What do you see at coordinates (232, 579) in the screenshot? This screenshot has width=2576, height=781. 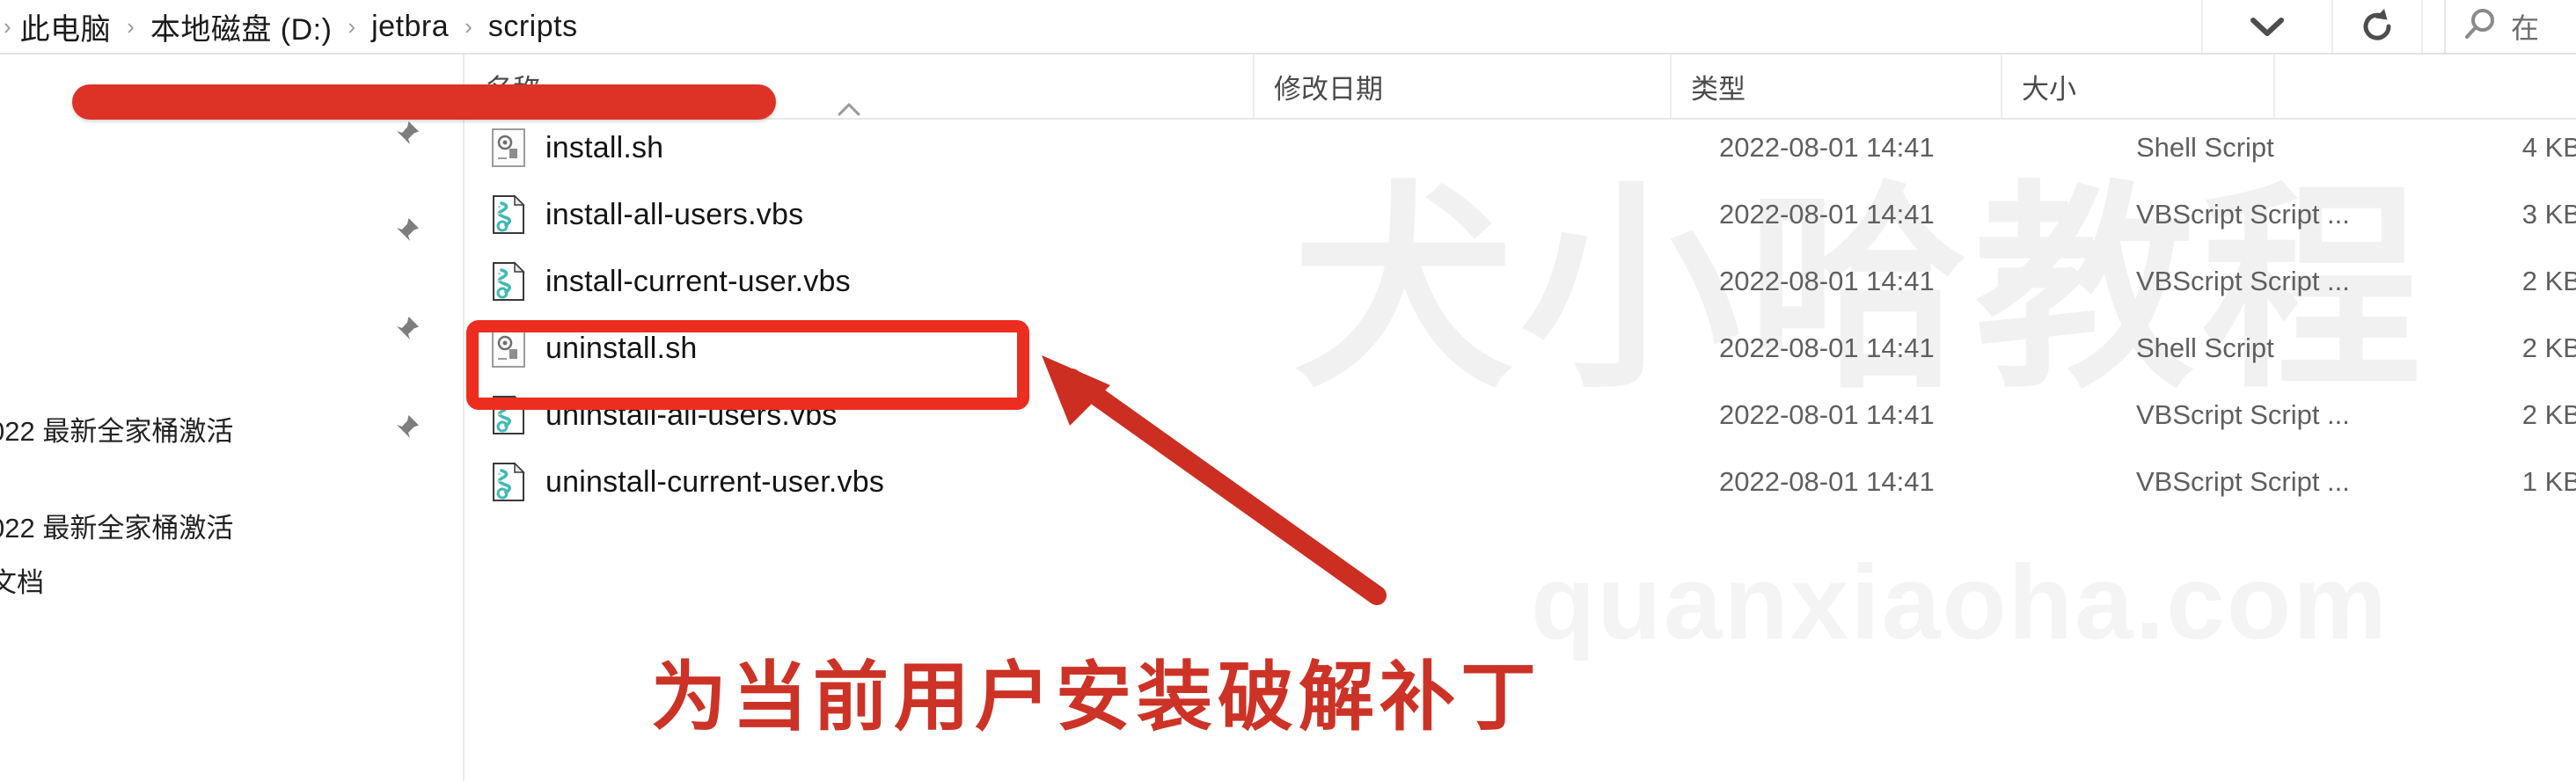 I see `sidebar-item-documents: 文档` at bounding box center [232, 579].